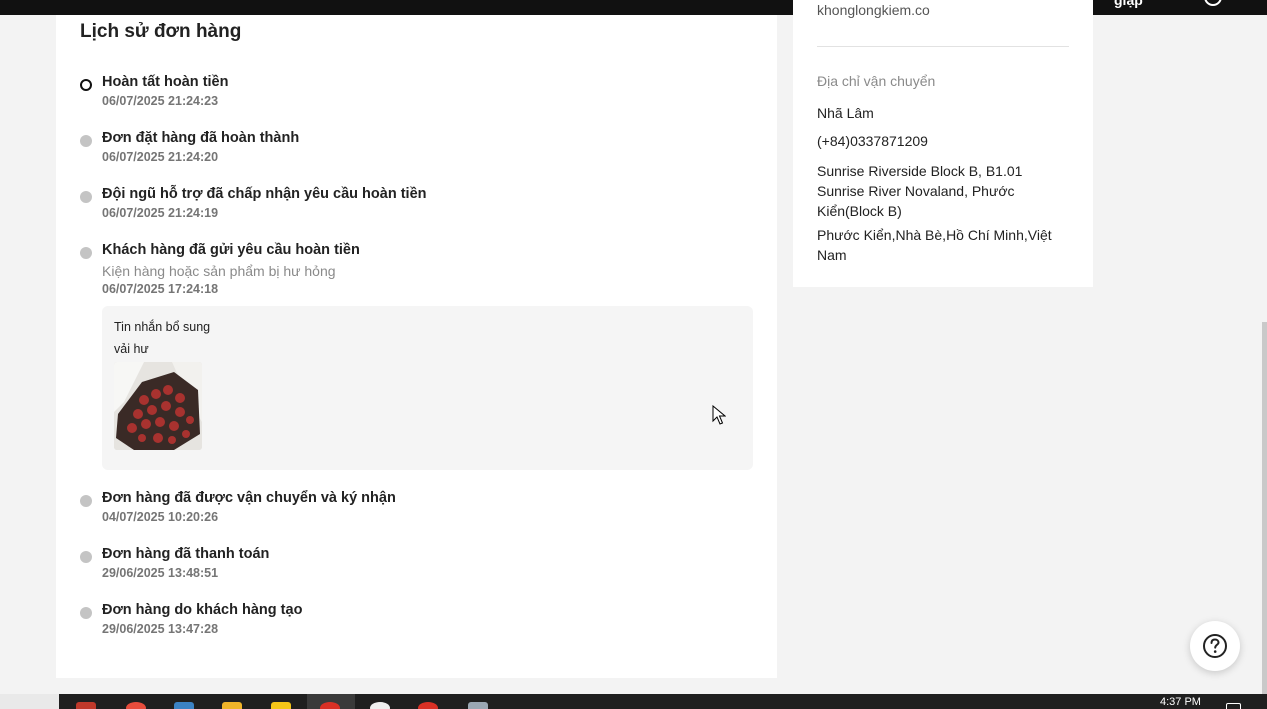  I want to click on timeline-dot-active, so click(86, 85).